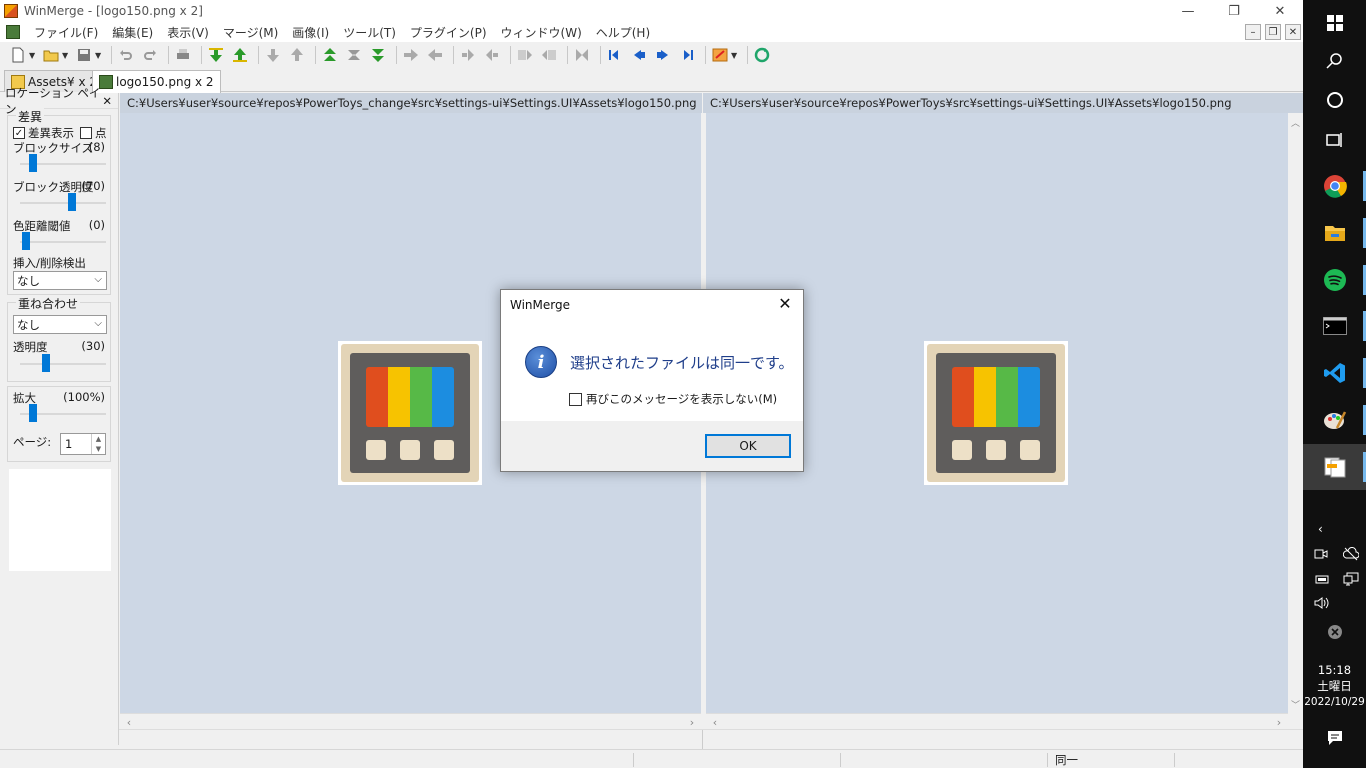 Image resolution: width=1366 pixels, height=768 pixels. Describe the element at coordinates (84, 55) in the screenshot. I see `save-icon` at that location.